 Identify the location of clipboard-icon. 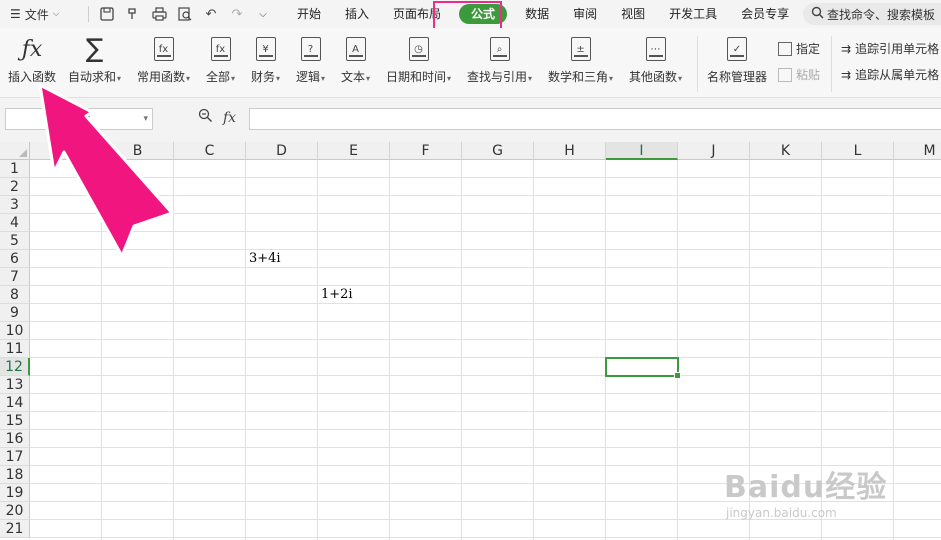
(785, 74).